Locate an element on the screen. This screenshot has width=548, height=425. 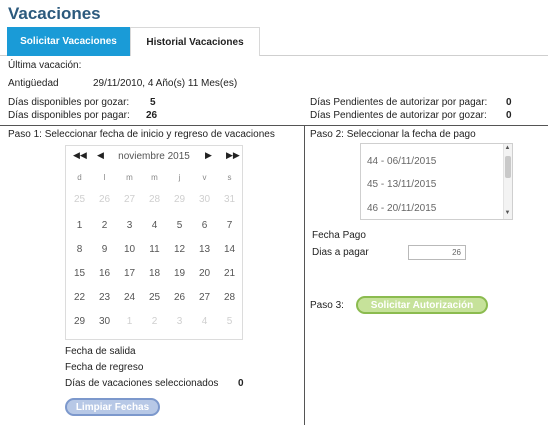
calendar-weekday: d is located at coordinates (79, 177).